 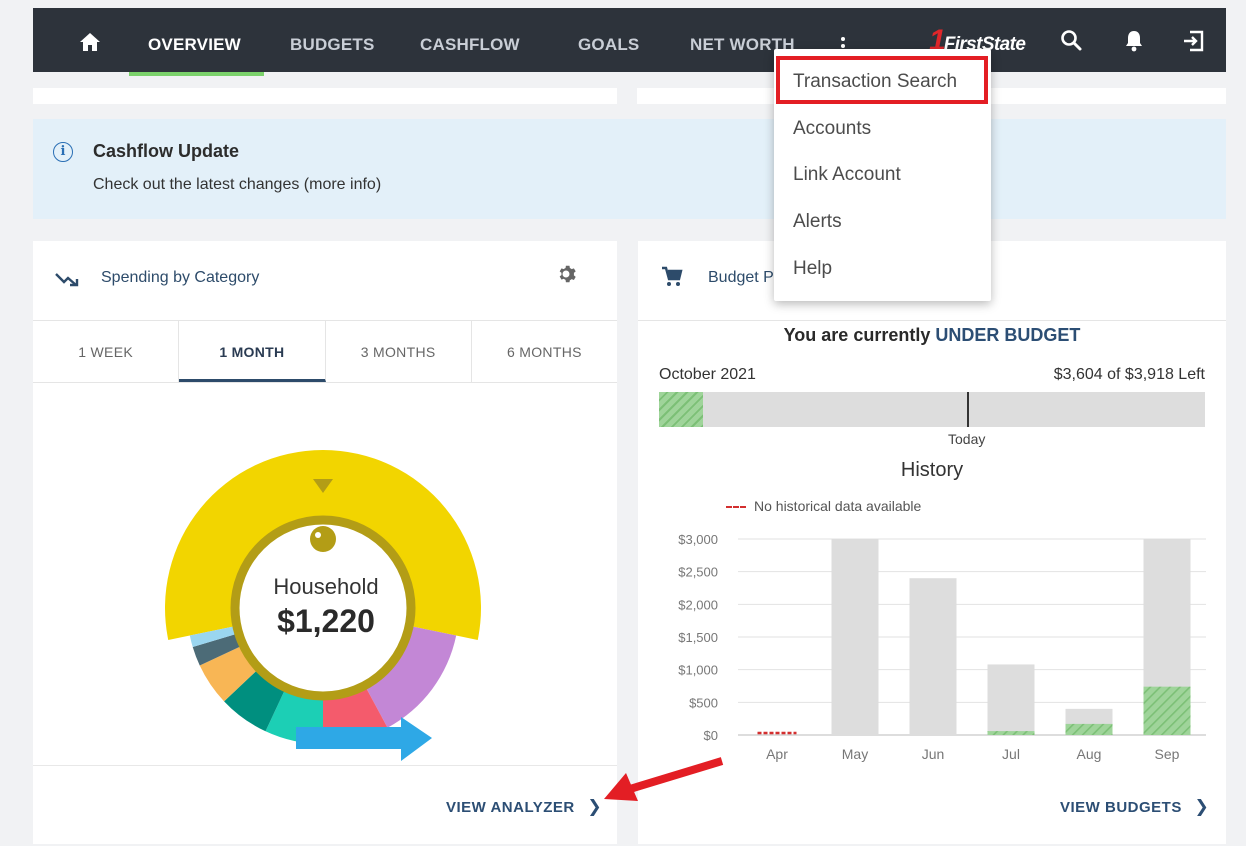 What do you see at coordinates (875, 82) in the screenshot?
I see `menu-item-transaction-search: Transaction Search` at bounding box center [875, 82].